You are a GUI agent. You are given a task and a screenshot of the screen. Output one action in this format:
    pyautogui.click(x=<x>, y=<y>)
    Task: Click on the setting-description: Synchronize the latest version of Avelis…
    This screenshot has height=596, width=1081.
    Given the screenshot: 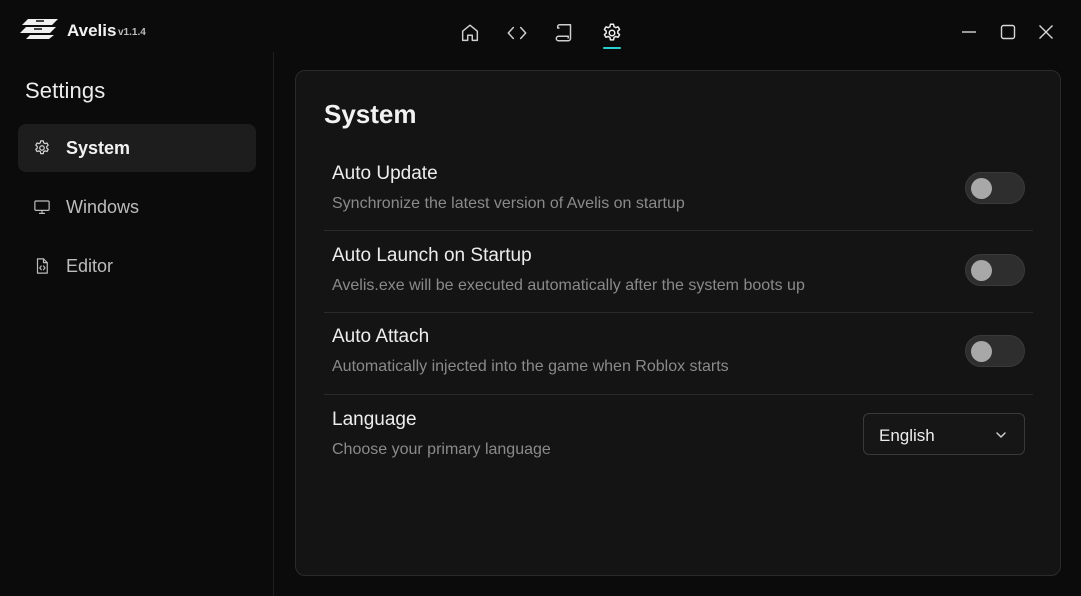 What is the action you would take?
    pyautogui.click(x=508, y=203)
    